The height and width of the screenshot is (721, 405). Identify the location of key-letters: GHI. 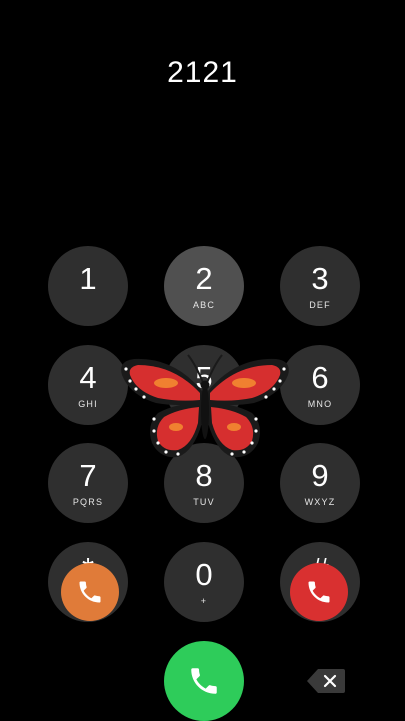
(88, 404).